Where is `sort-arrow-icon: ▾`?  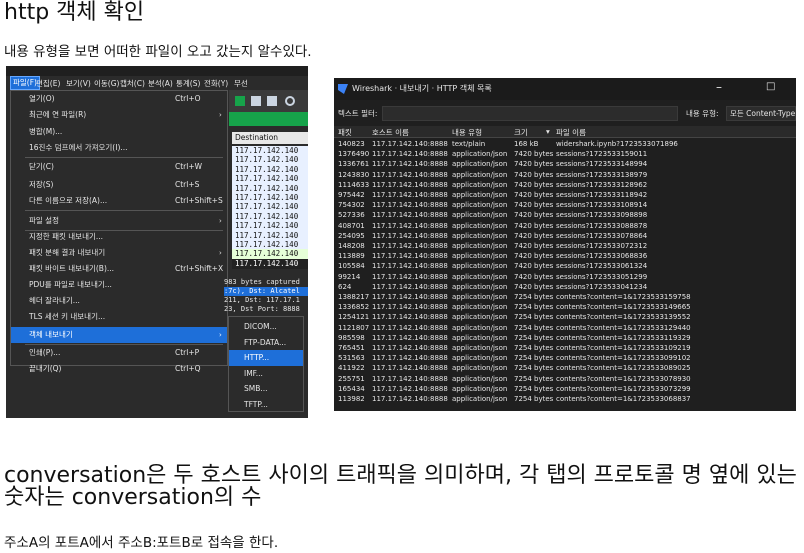
sort-arrow-icon: ▾ is located at coordinates (548, 131).